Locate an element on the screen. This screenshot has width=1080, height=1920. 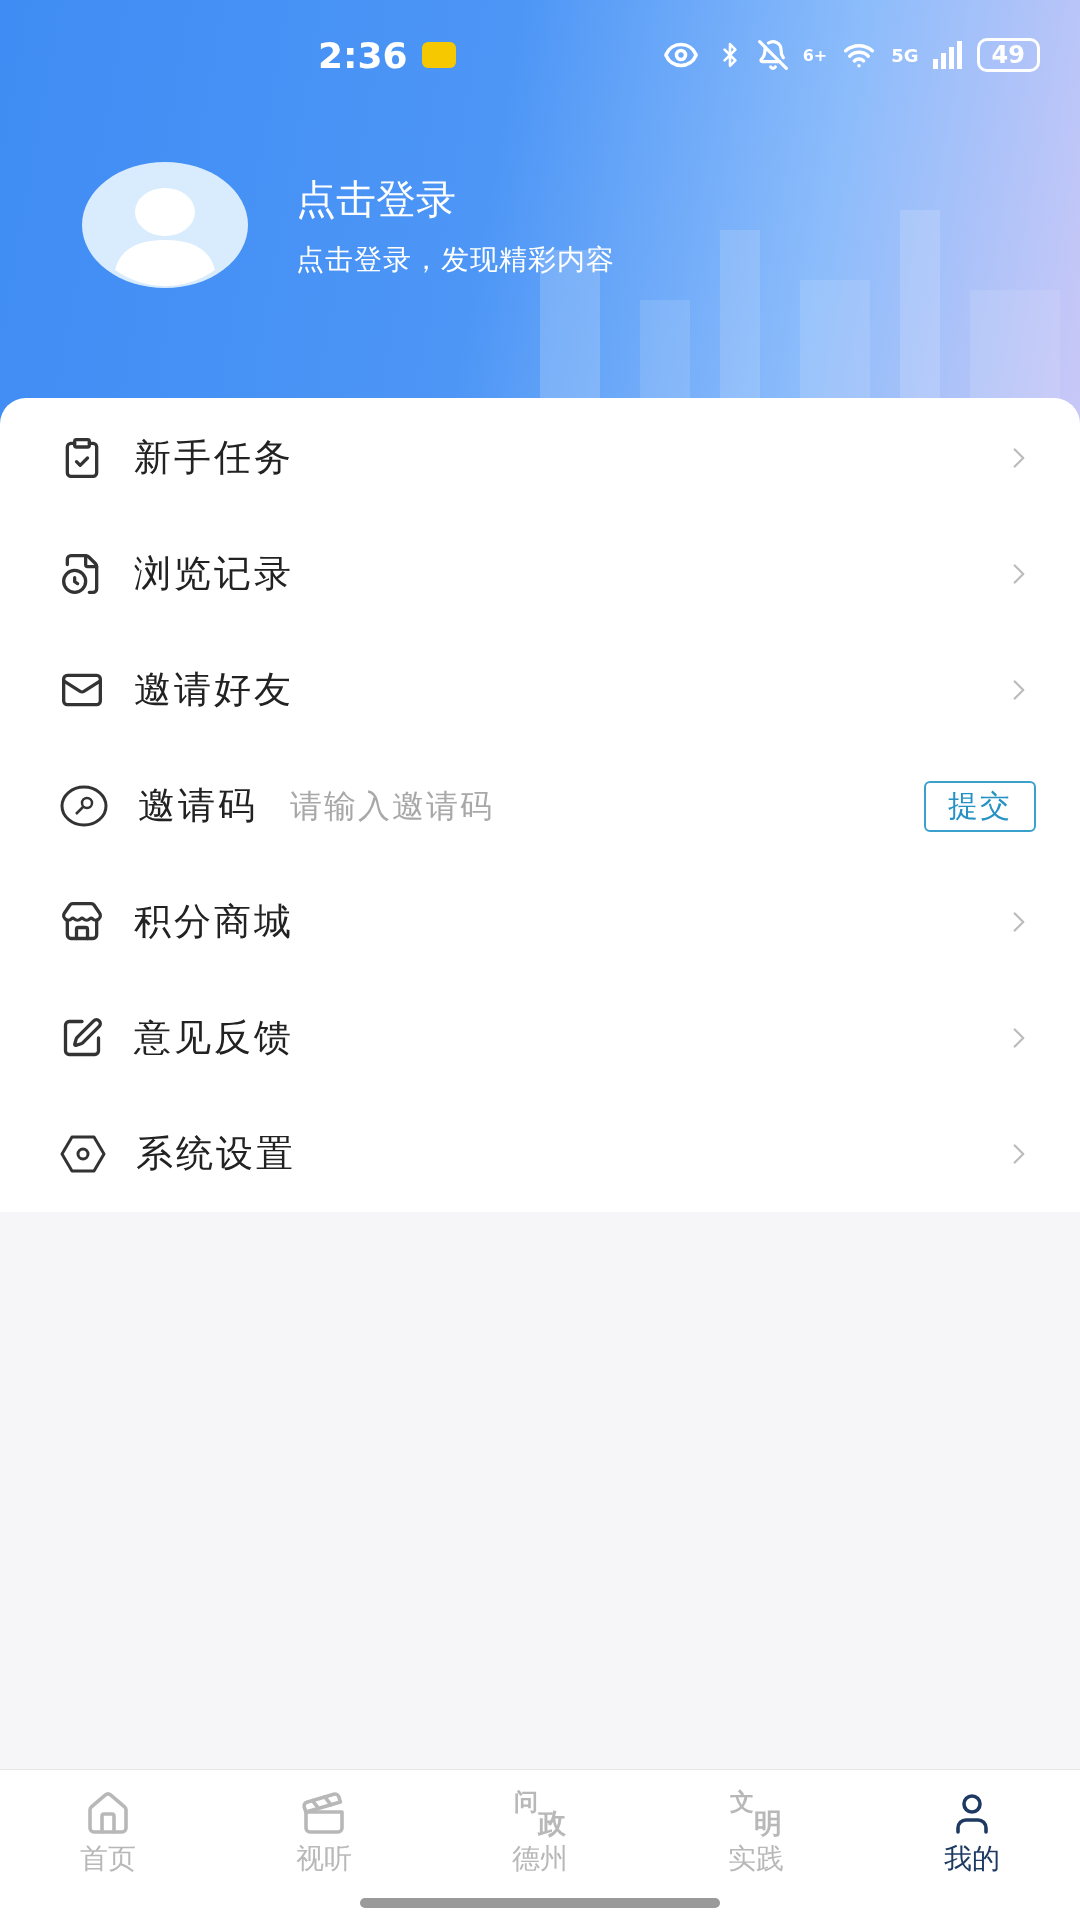
menu-label: 积分商城 is located at coordinates (214, 922).